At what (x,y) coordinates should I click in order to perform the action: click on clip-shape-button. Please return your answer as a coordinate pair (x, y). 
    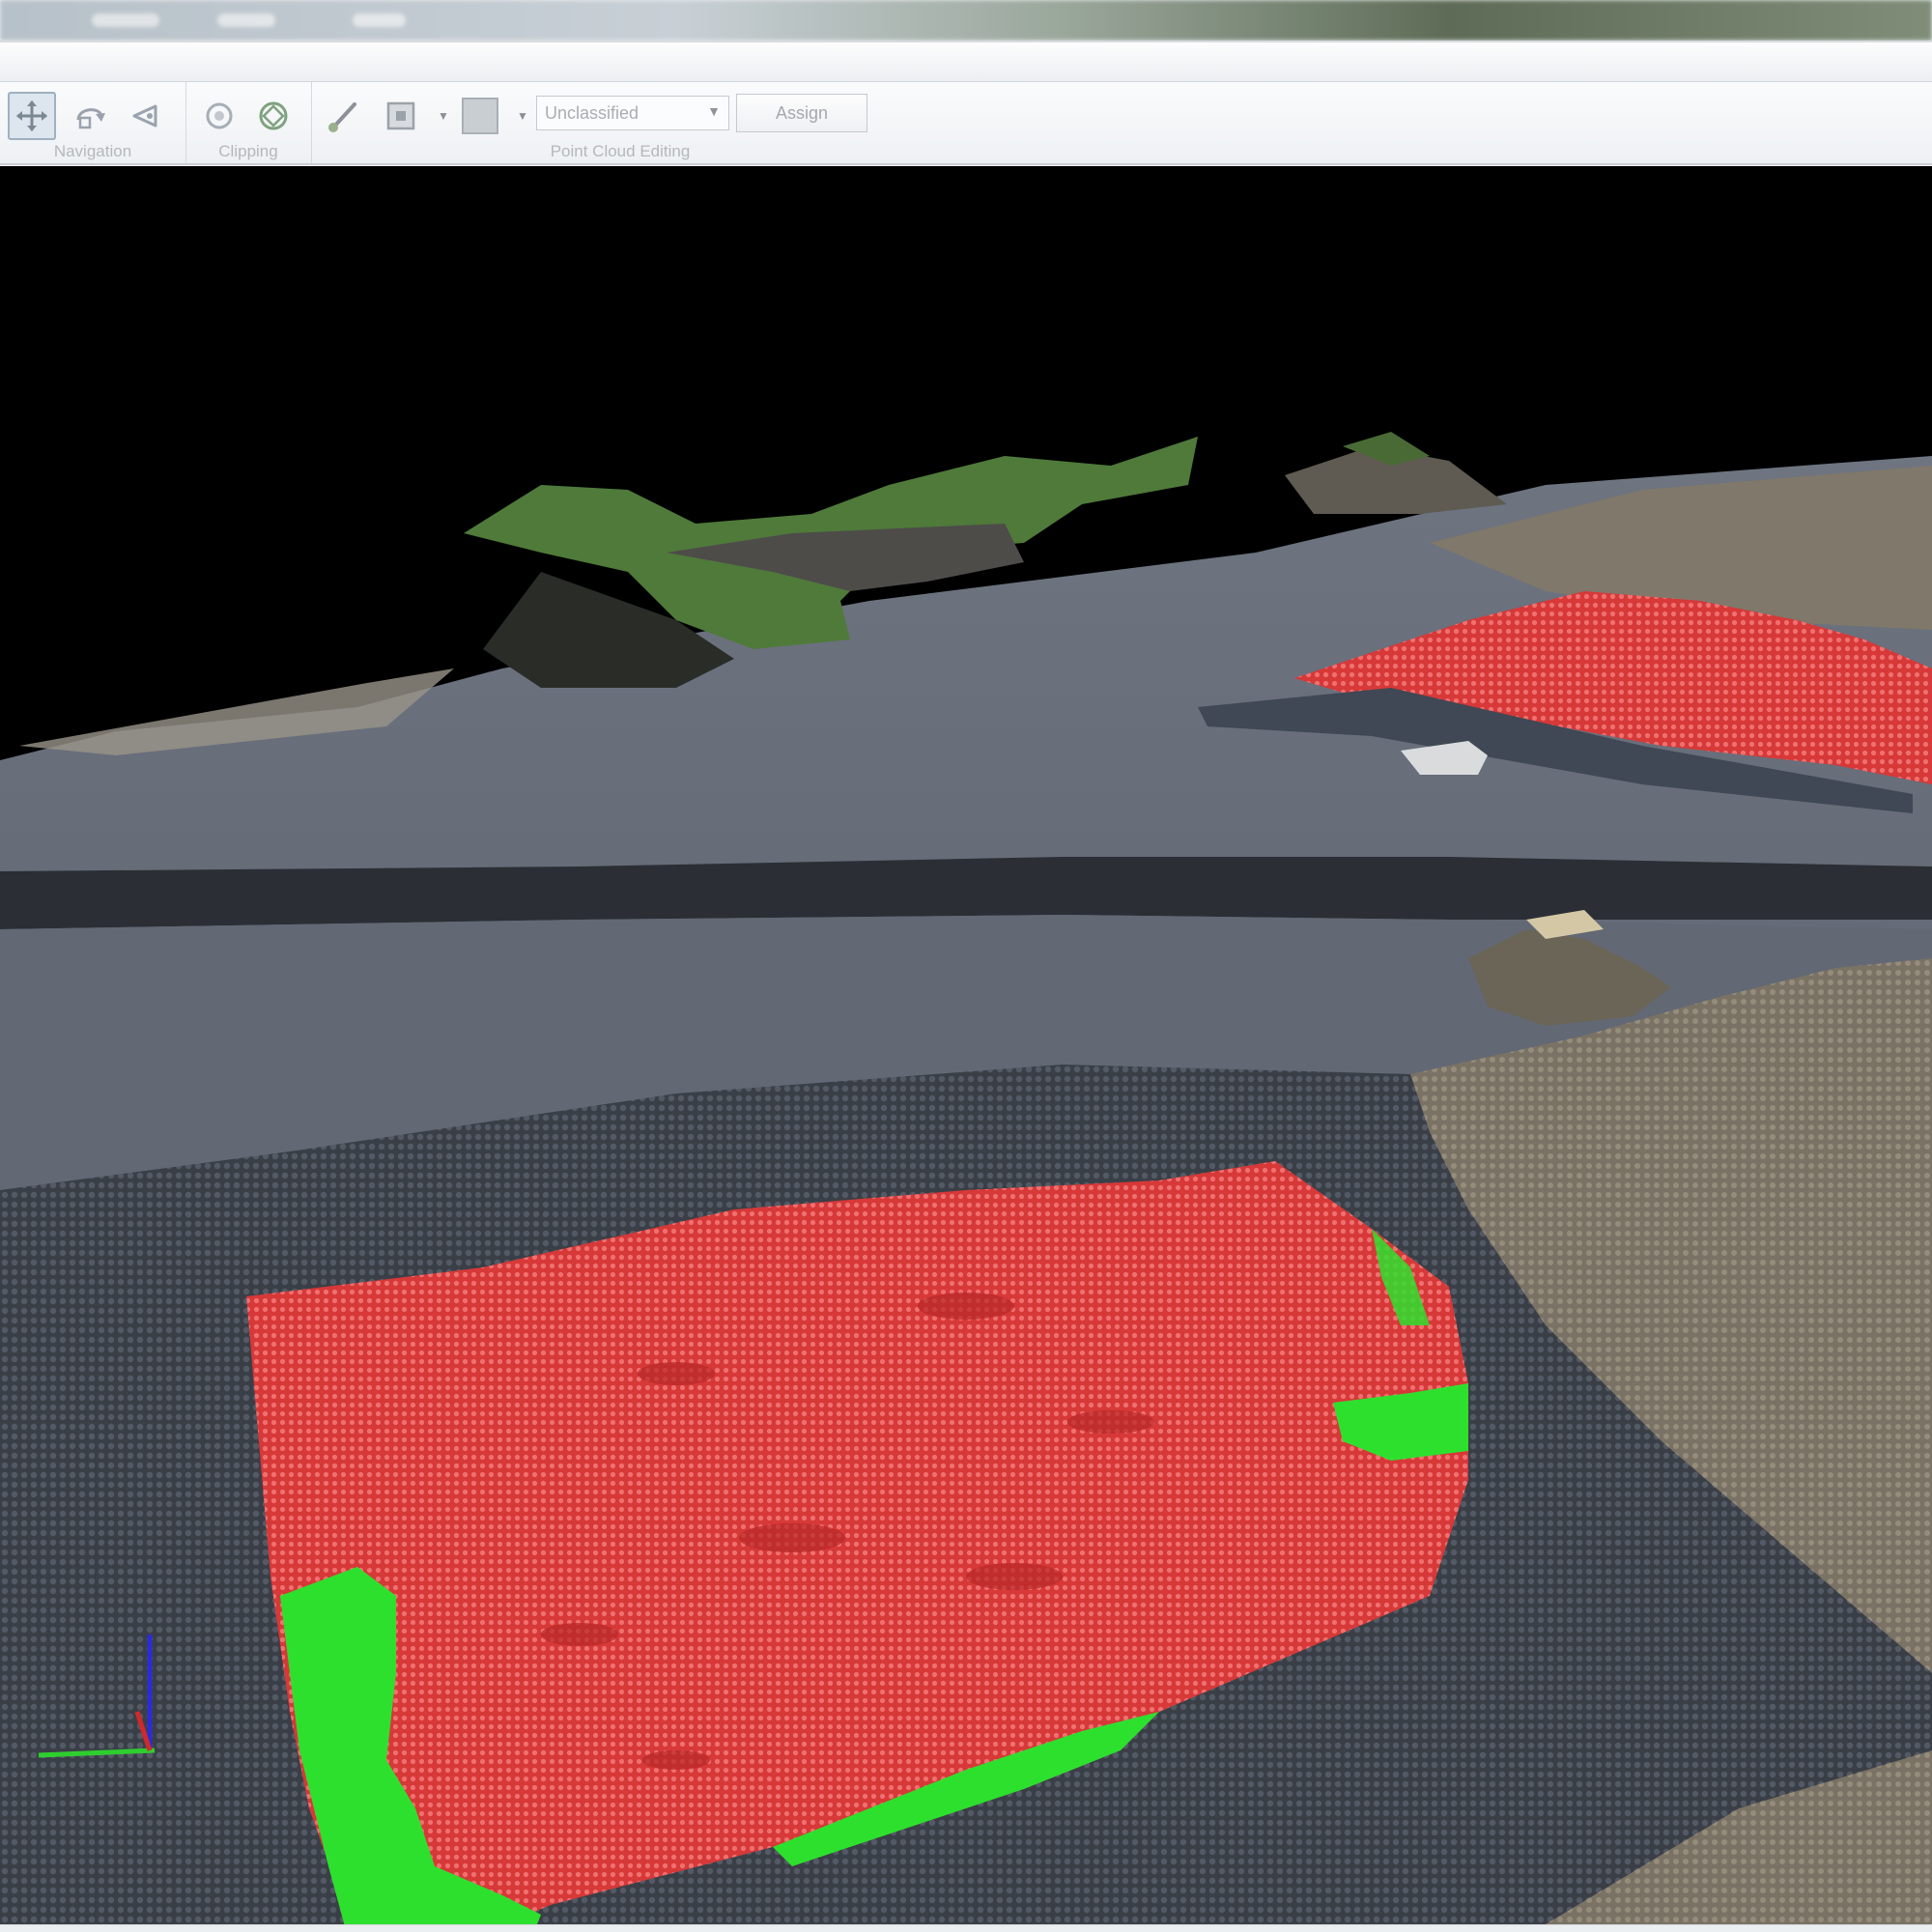
    Looking at the image, I should click on (273, 116).